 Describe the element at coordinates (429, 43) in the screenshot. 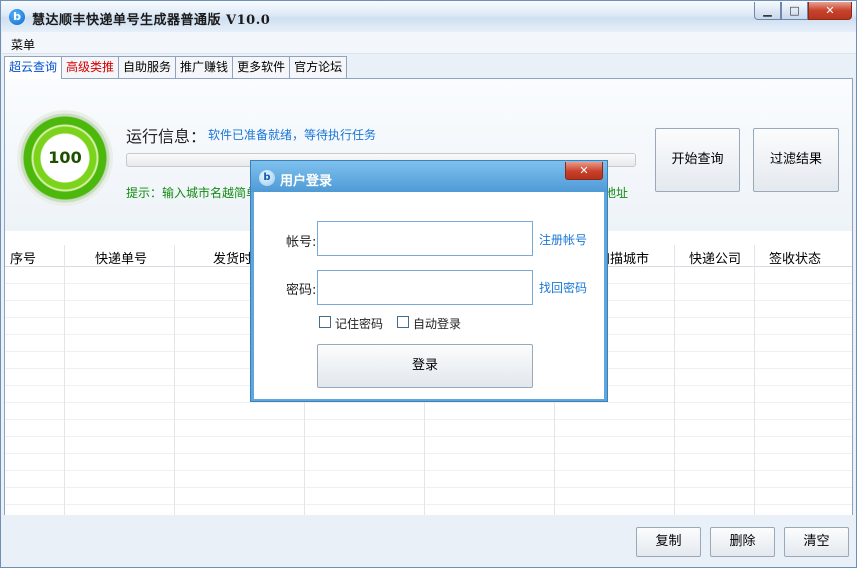

I see `menu-bar: 菜单` at that location.